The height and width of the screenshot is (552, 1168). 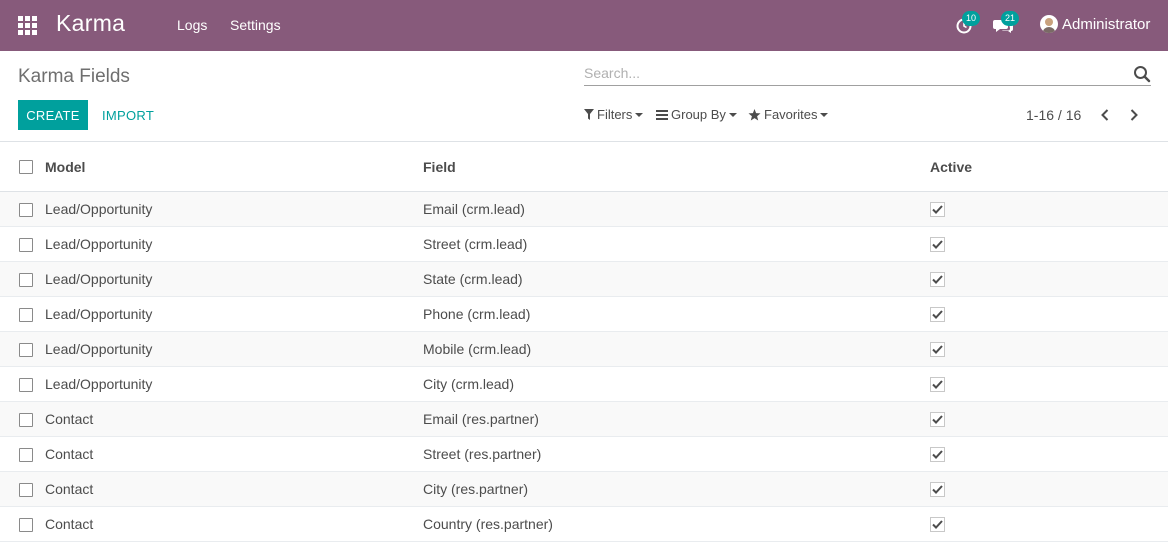 I want to click on star-icon, so click(x=754, y=114).